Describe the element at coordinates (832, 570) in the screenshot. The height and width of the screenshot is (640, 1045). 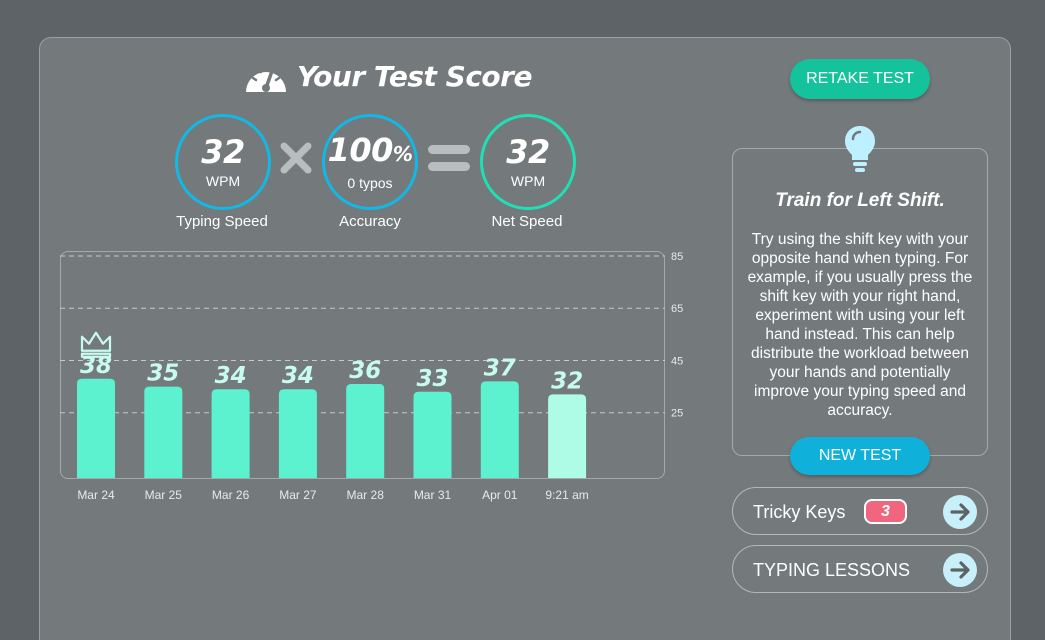
I see `typing-lessons-label: TYPING LESSONS` at that location.